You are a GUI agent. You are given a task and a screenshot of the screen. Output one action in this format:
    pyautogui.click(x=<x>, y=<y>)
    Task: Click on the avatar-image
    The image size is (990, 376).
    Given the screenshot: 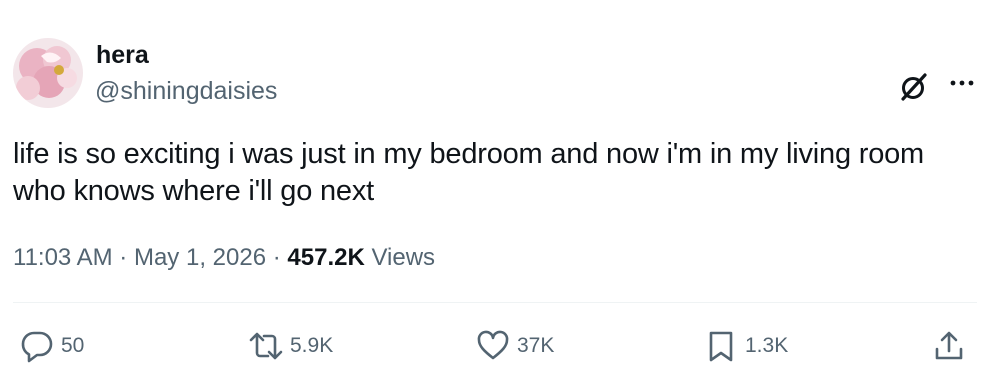 What is the action you would take?
    pyautogui.click(x=48, y=73)
    